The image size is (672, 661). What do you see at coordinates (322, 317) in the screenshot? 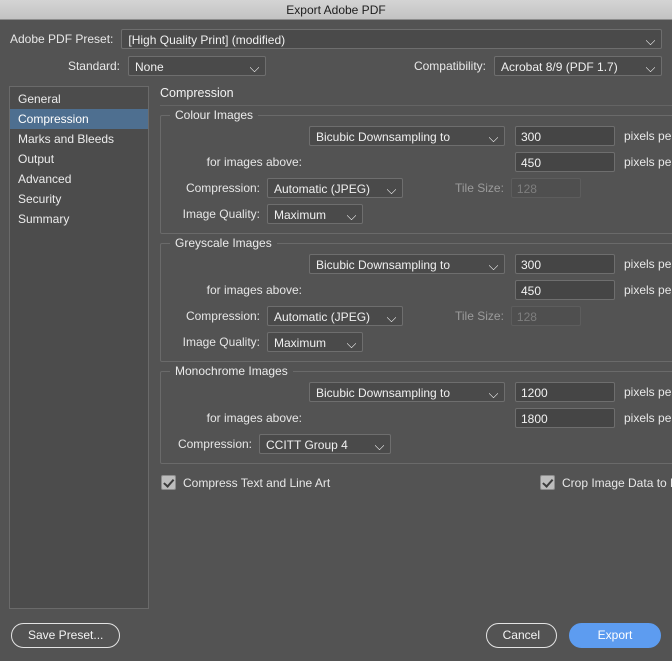
I see `greyscale-compression-value: Automatic (JPEG)` at bounding box center [322, 317].